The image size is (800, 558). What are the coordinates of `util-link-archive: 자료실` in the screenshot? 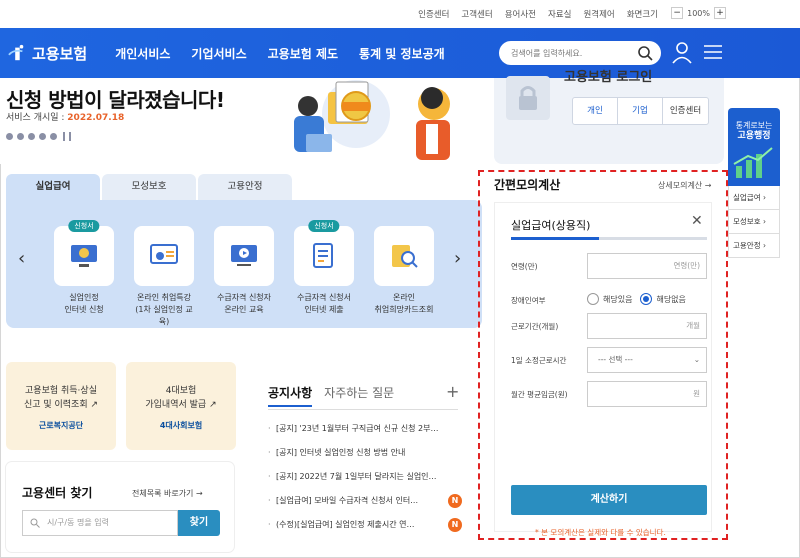 It's located at (559, 14).